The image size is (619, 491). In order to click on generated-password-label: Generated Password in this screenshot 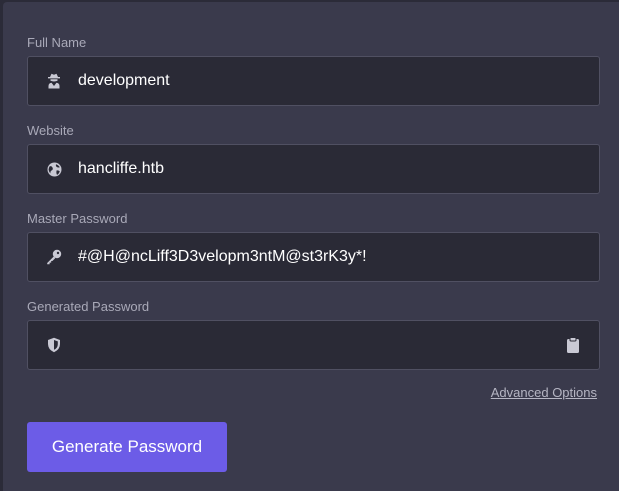, I will do `click(88, 306)`.